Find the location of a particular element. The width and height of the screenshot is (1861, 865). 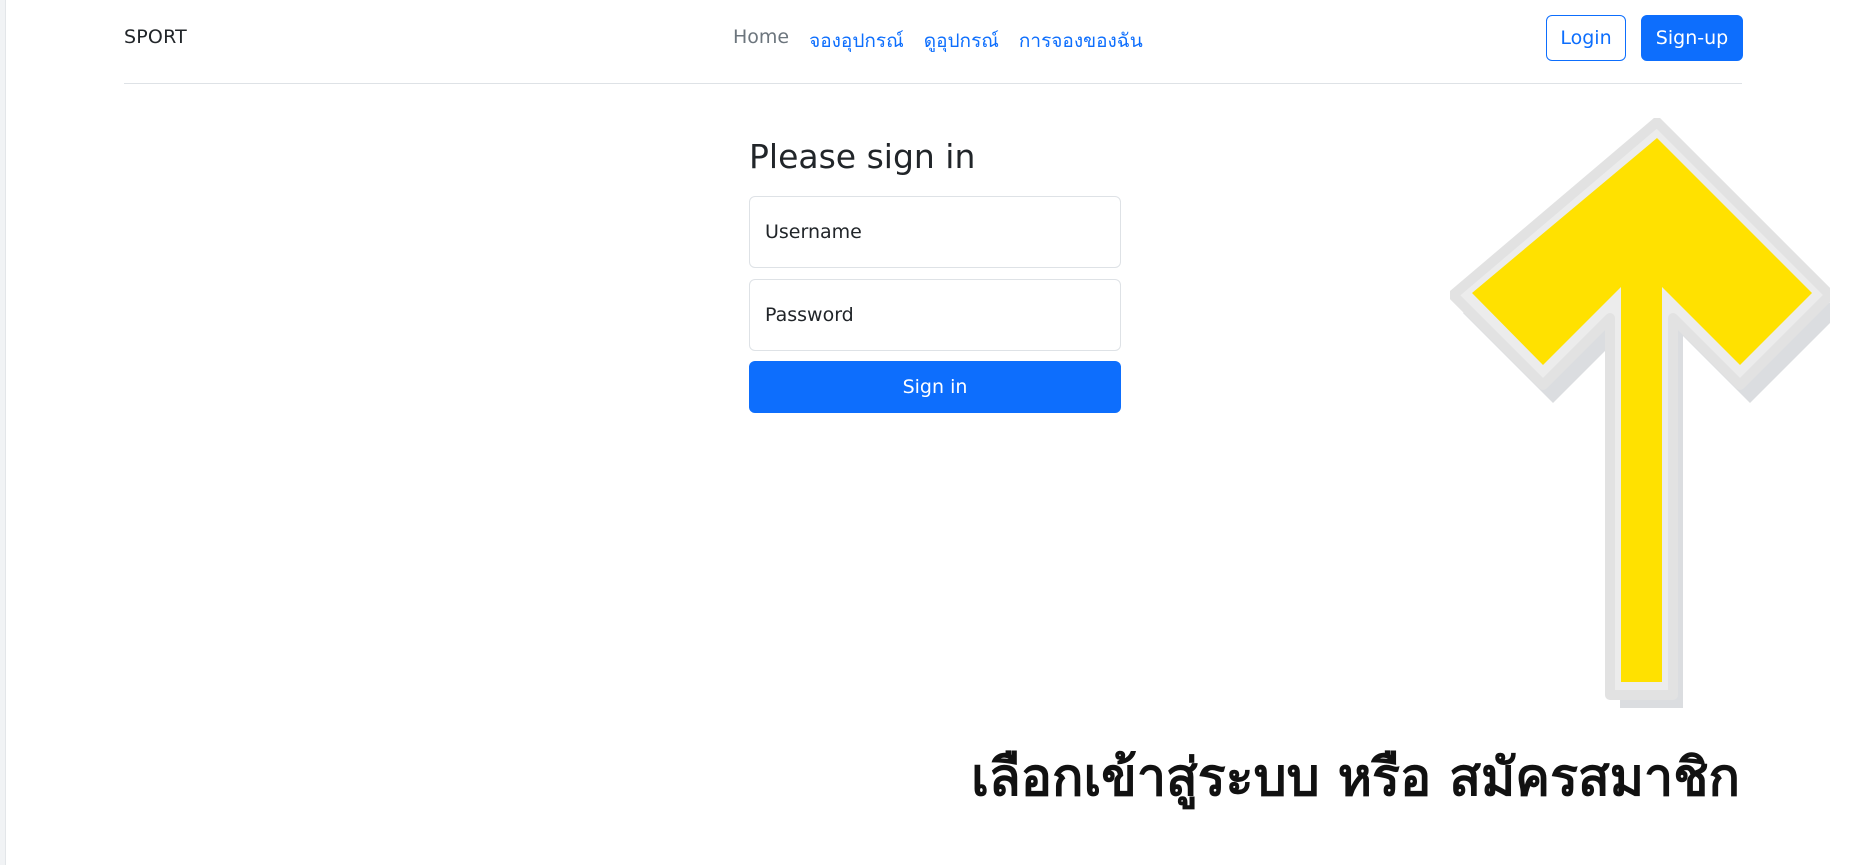

instruction-caption: เลือกเข้าสู่ระบบ หรือ สมัครสมาชิก is located at coordinates (1355, 778).